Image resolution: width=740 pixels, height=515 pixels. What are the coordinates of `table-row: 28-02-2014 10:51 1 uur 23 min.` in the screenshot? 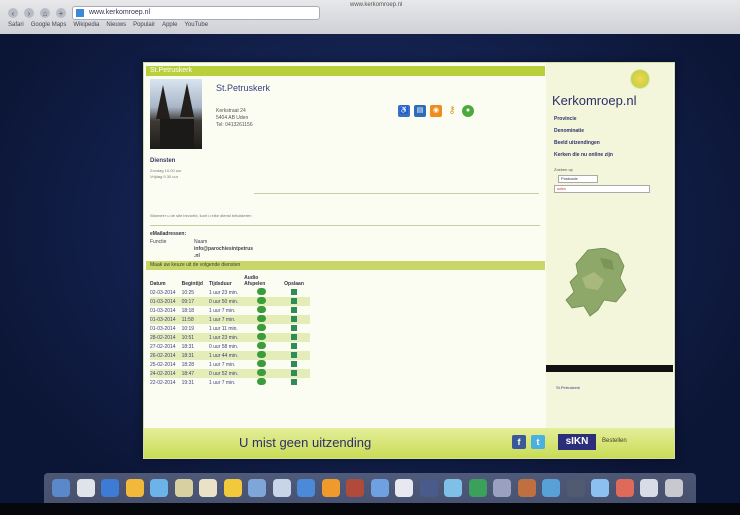 It's located at (230, 337).